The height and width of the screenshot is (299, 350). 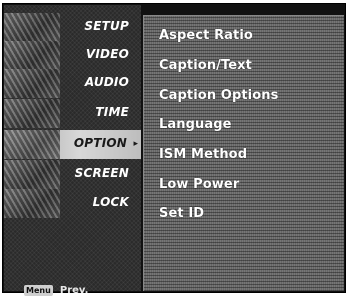 I want to click on audio-thumbnail-icon, so click(x=32, y=83).